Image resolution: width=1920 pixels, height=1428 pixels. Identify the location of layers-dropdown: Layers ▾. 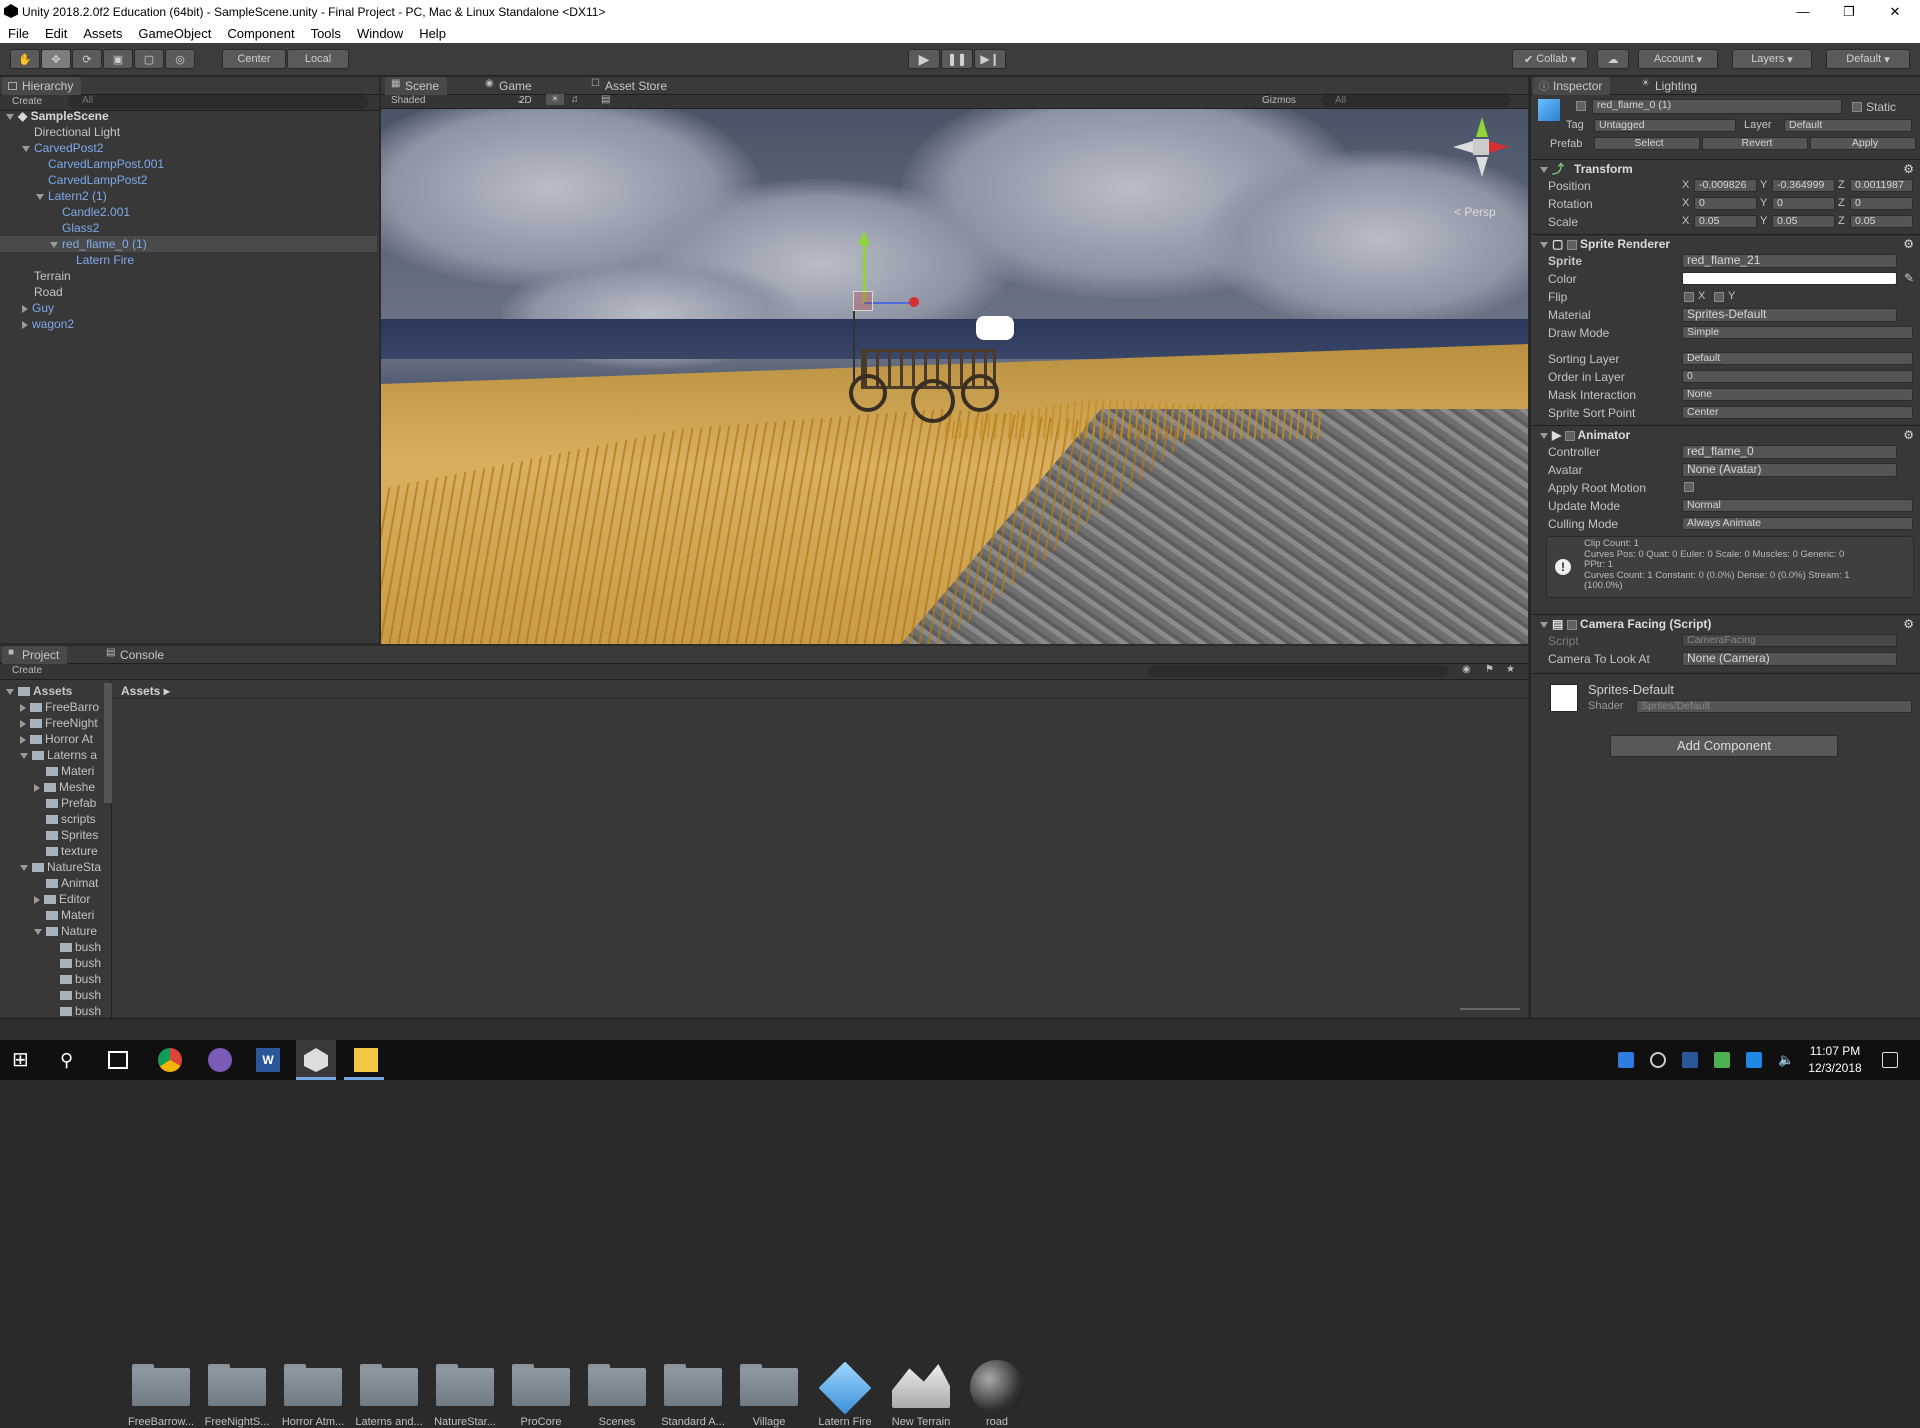
(1772, 59).